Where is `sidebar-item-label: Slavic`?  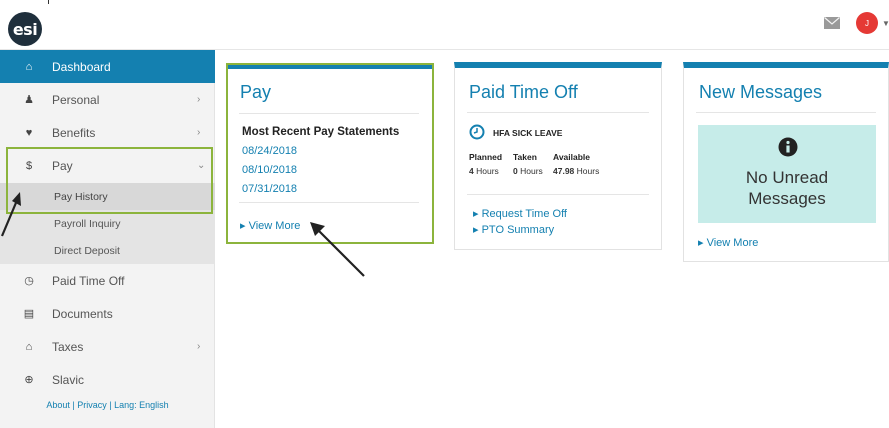 sidebar-item-label: Slavic is located at coordinates (68, 379).